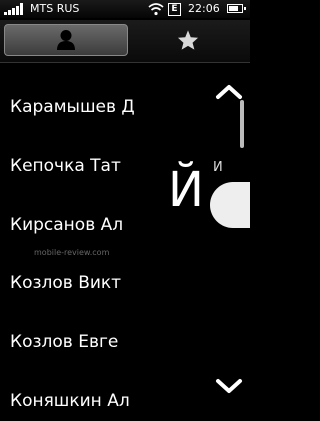 The width and height of the screenshot is (320, 421). What do you see at coordinates (107, 401) in the screenshot?
I see `list-item: Коняшкин Ал` at bounding box center [107, 401].